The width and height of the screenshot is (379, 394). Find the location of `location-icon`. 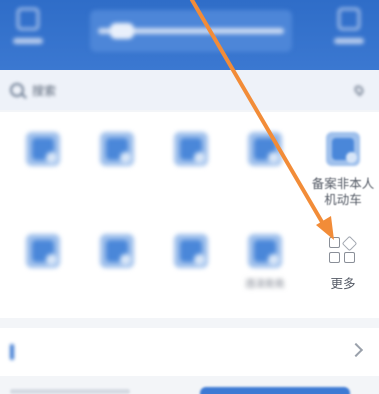

location-icon is located at coordinates (359, 90).